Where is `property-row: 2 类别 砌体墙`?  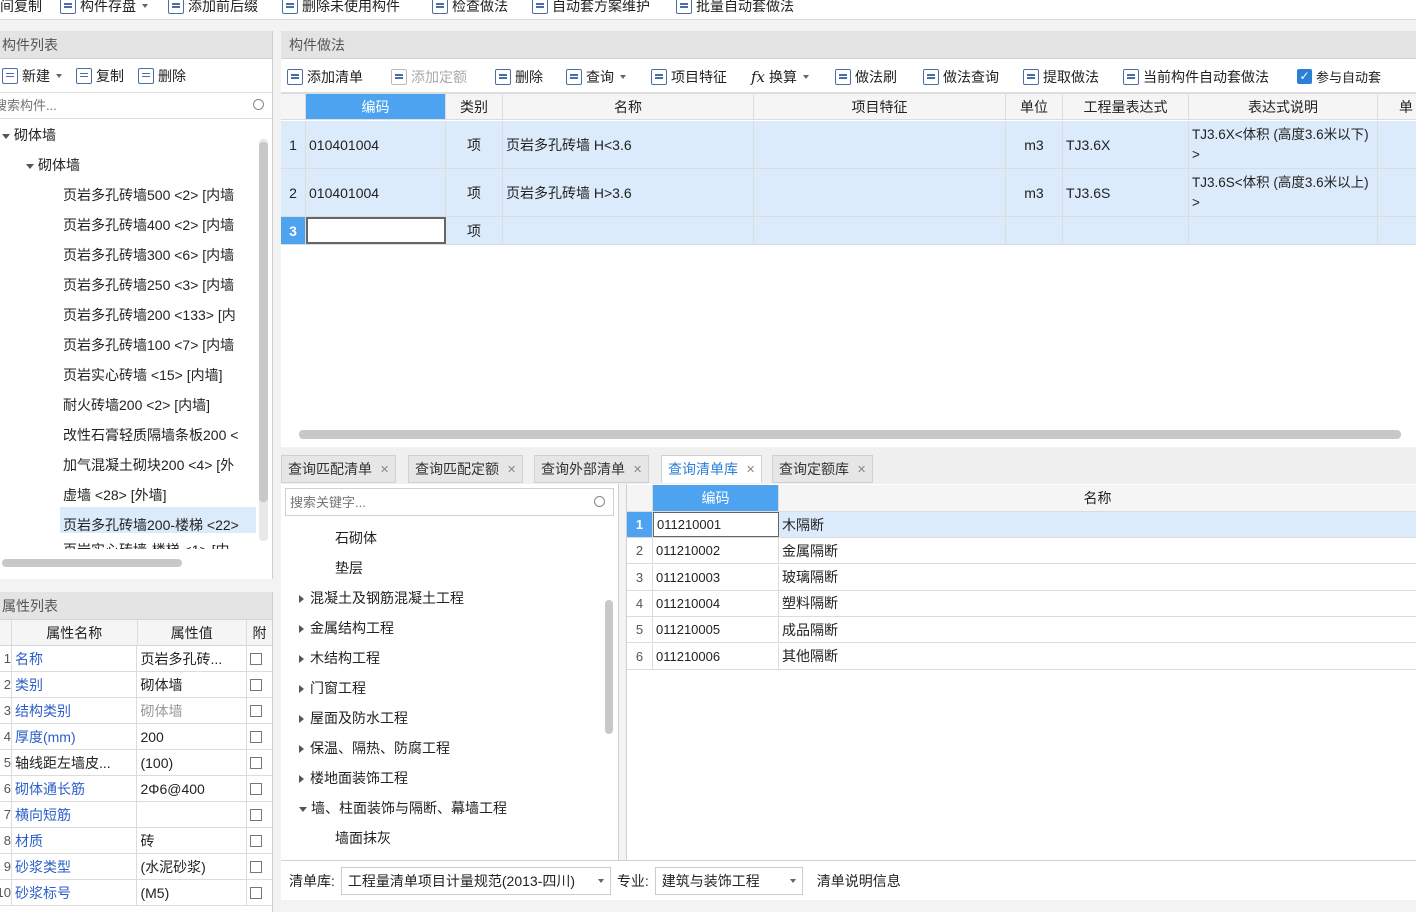
property-row: 2 类别 砌体墙 is located at coordinates (136, 685).